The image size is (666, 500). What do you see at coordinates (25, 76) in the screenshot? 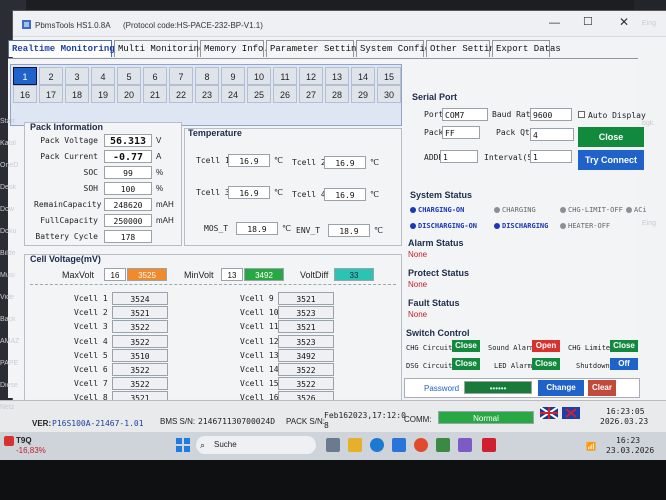
I see `pack-number-button: 1` at bounding box center [25, 76].